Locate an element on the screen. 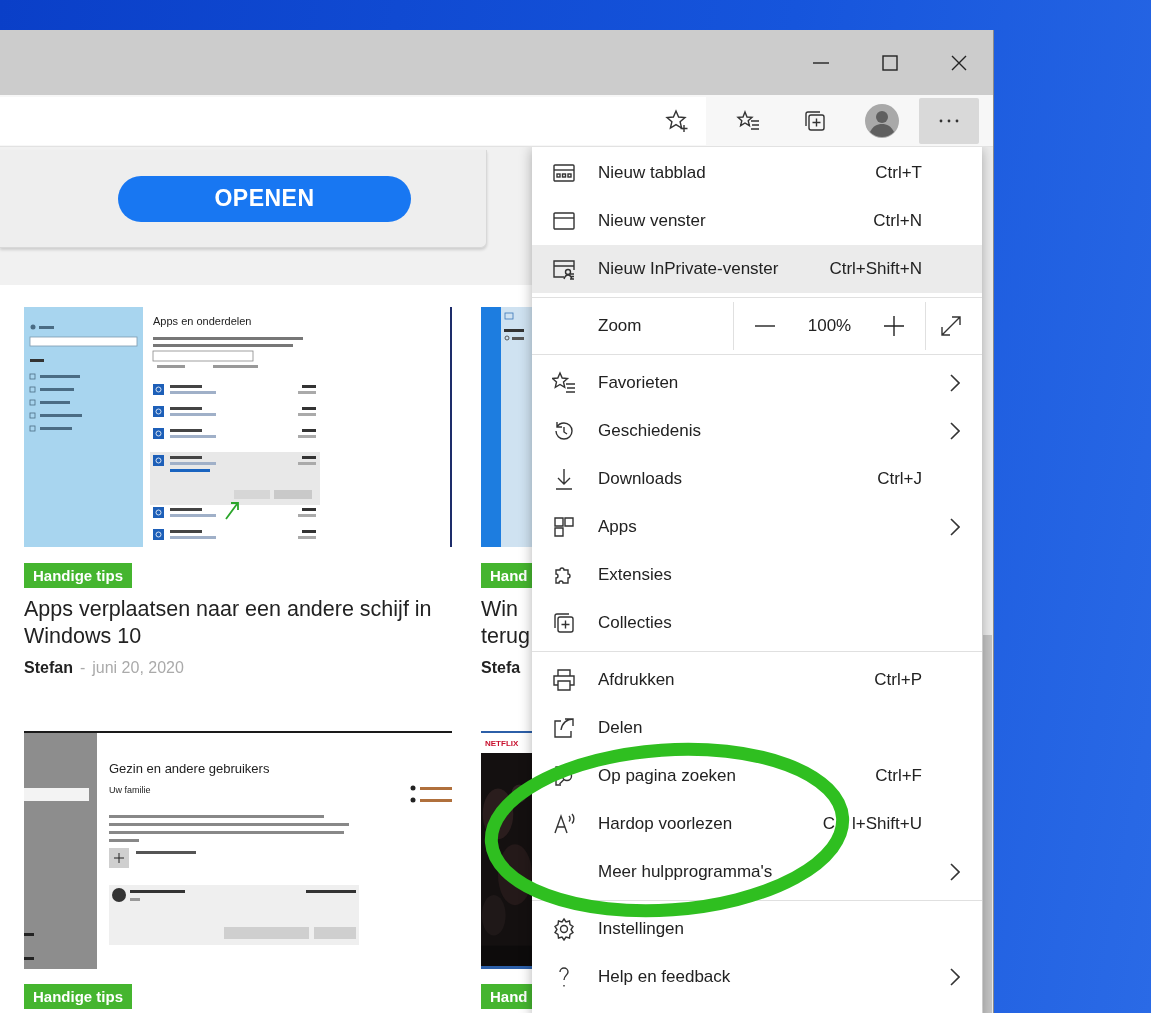 Image resolution: width=1151 pixels, height=1013 pixels. collections-icon is located at coordinates (814, 120).